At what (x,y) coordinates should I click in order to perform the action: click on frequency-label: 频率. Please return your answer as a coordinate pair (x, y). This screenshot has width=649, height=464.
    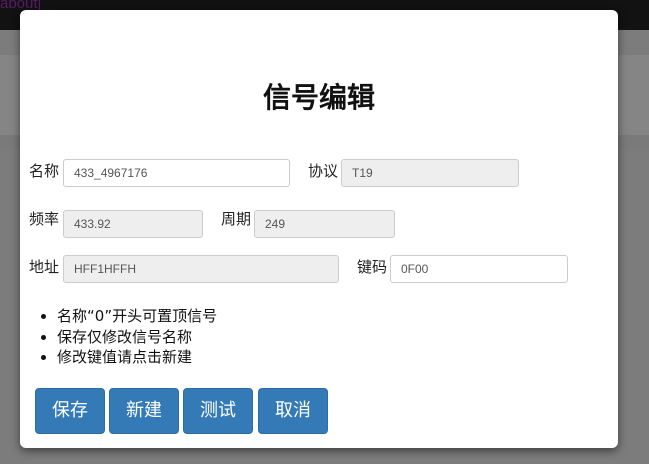
    Looking at the image, I should click on (44, 219).